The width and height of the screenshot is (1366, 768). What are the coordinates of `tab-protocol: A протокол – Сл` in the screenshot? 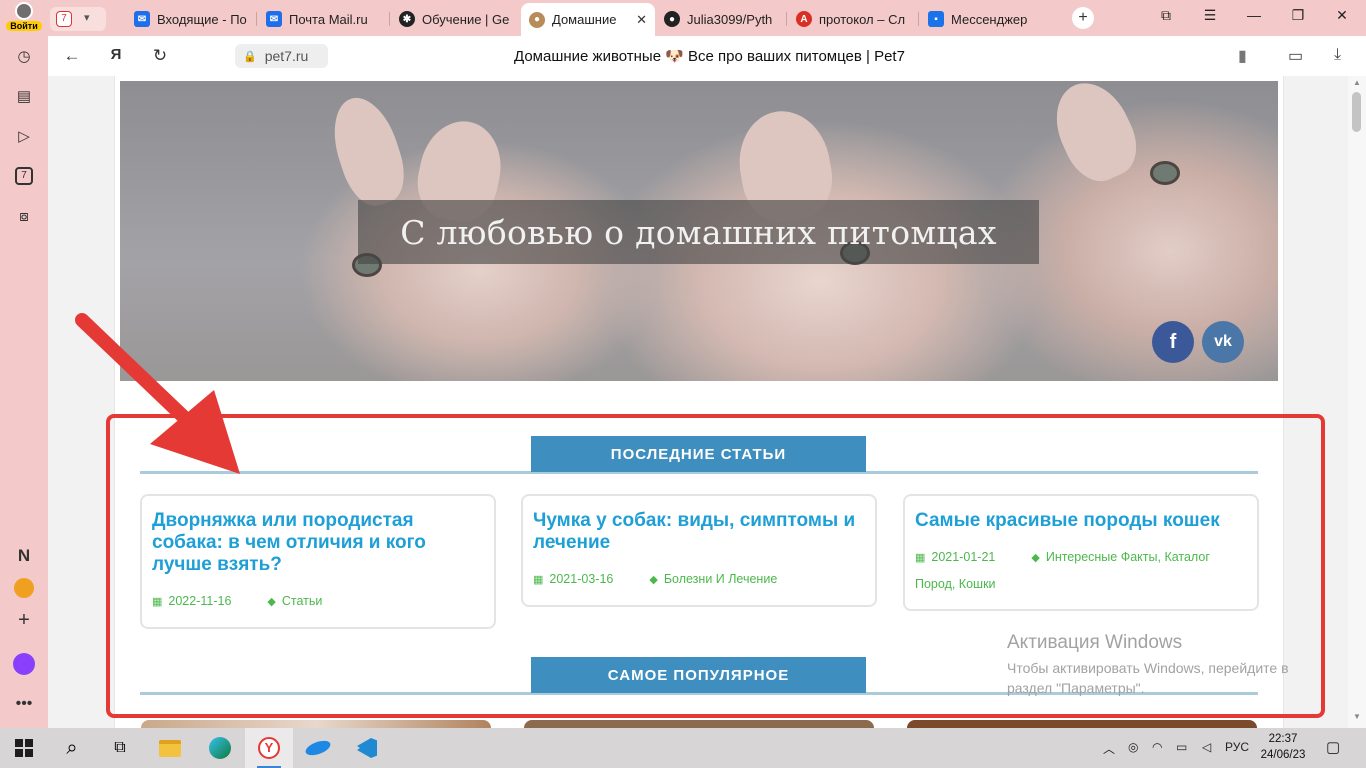 It's located at (852, 19).